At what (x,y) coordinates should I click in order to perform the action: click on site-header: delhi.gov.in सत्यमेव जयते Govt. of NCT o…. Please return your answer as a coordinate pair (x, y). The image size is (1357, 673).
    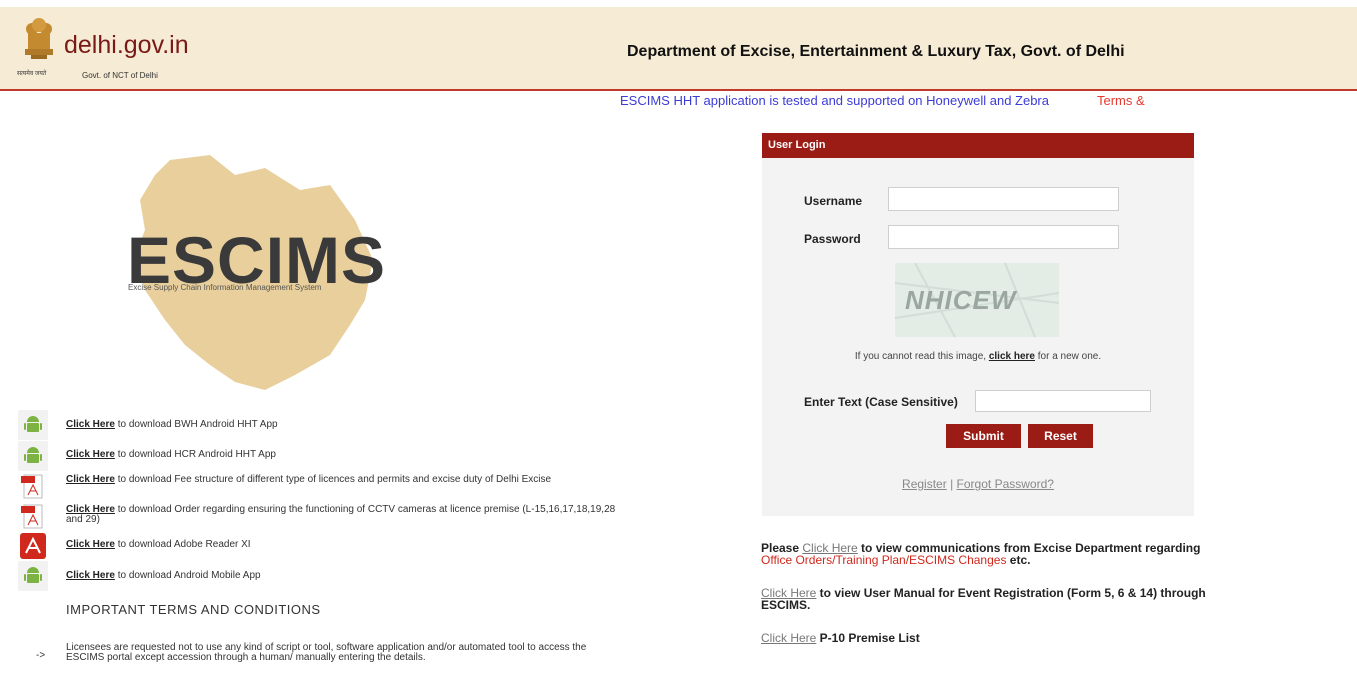
    Looking at the image, I should click on (678, 49).